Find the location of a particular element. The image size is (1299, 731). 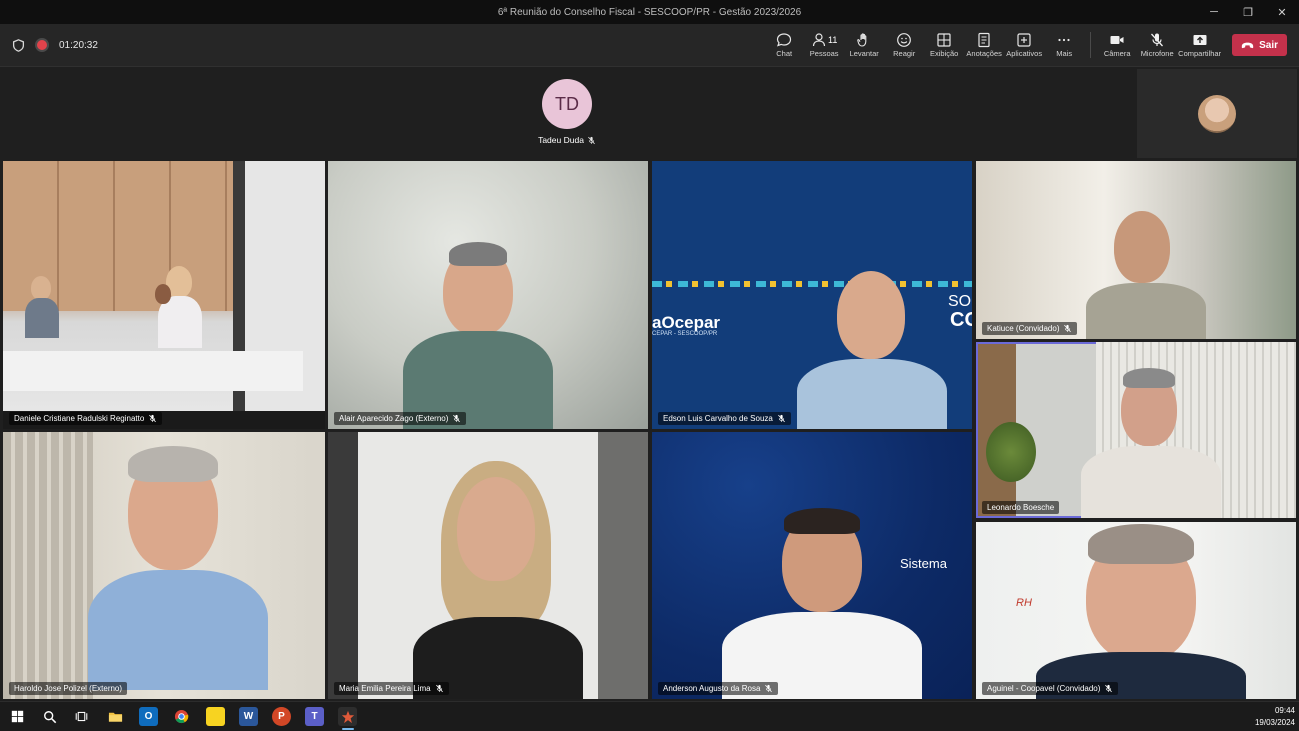

people-icon is located at coordinates (819, 40).